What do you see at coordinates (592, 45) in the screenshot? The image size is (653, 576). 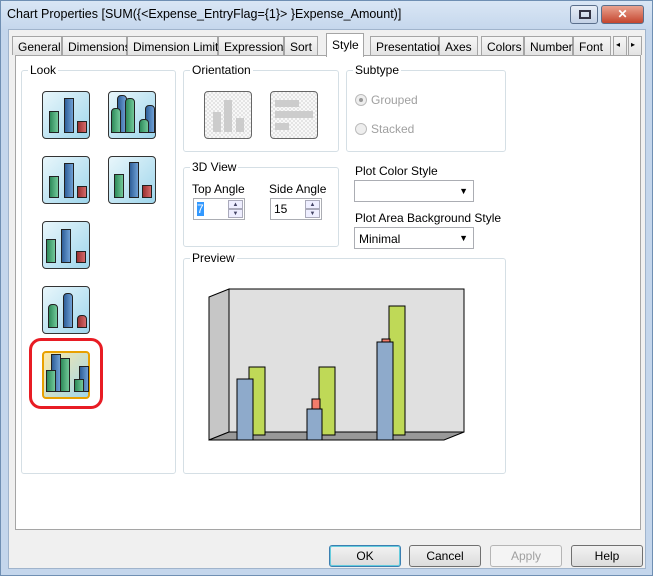 I see `tab-font: Font` at bounding box center [592, 45].